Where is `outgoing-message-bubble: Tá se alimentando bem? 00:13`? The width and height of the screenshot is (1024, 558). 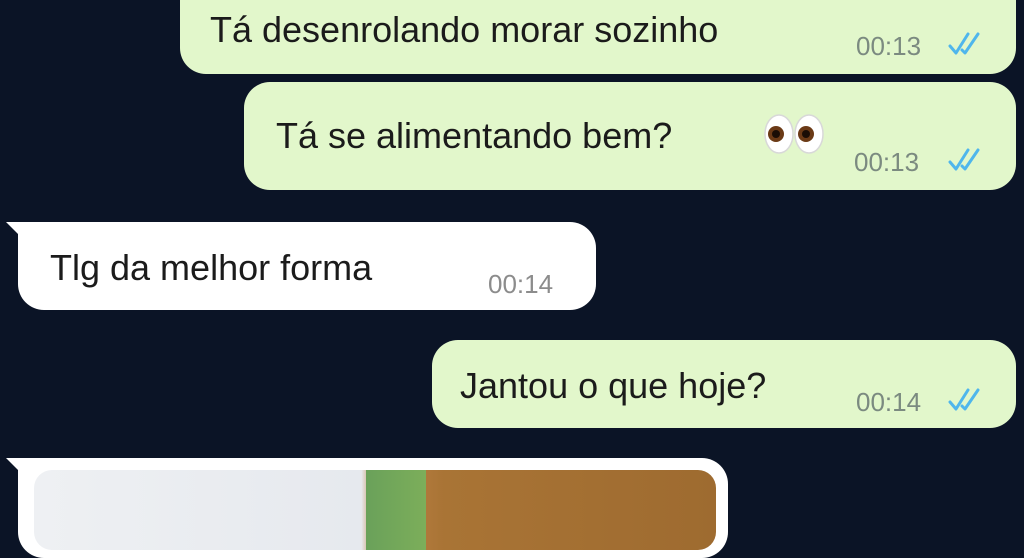 outgoing-message-bubble: Tá se alimentando bem? 00:13 is located at coordinates (630, 136).